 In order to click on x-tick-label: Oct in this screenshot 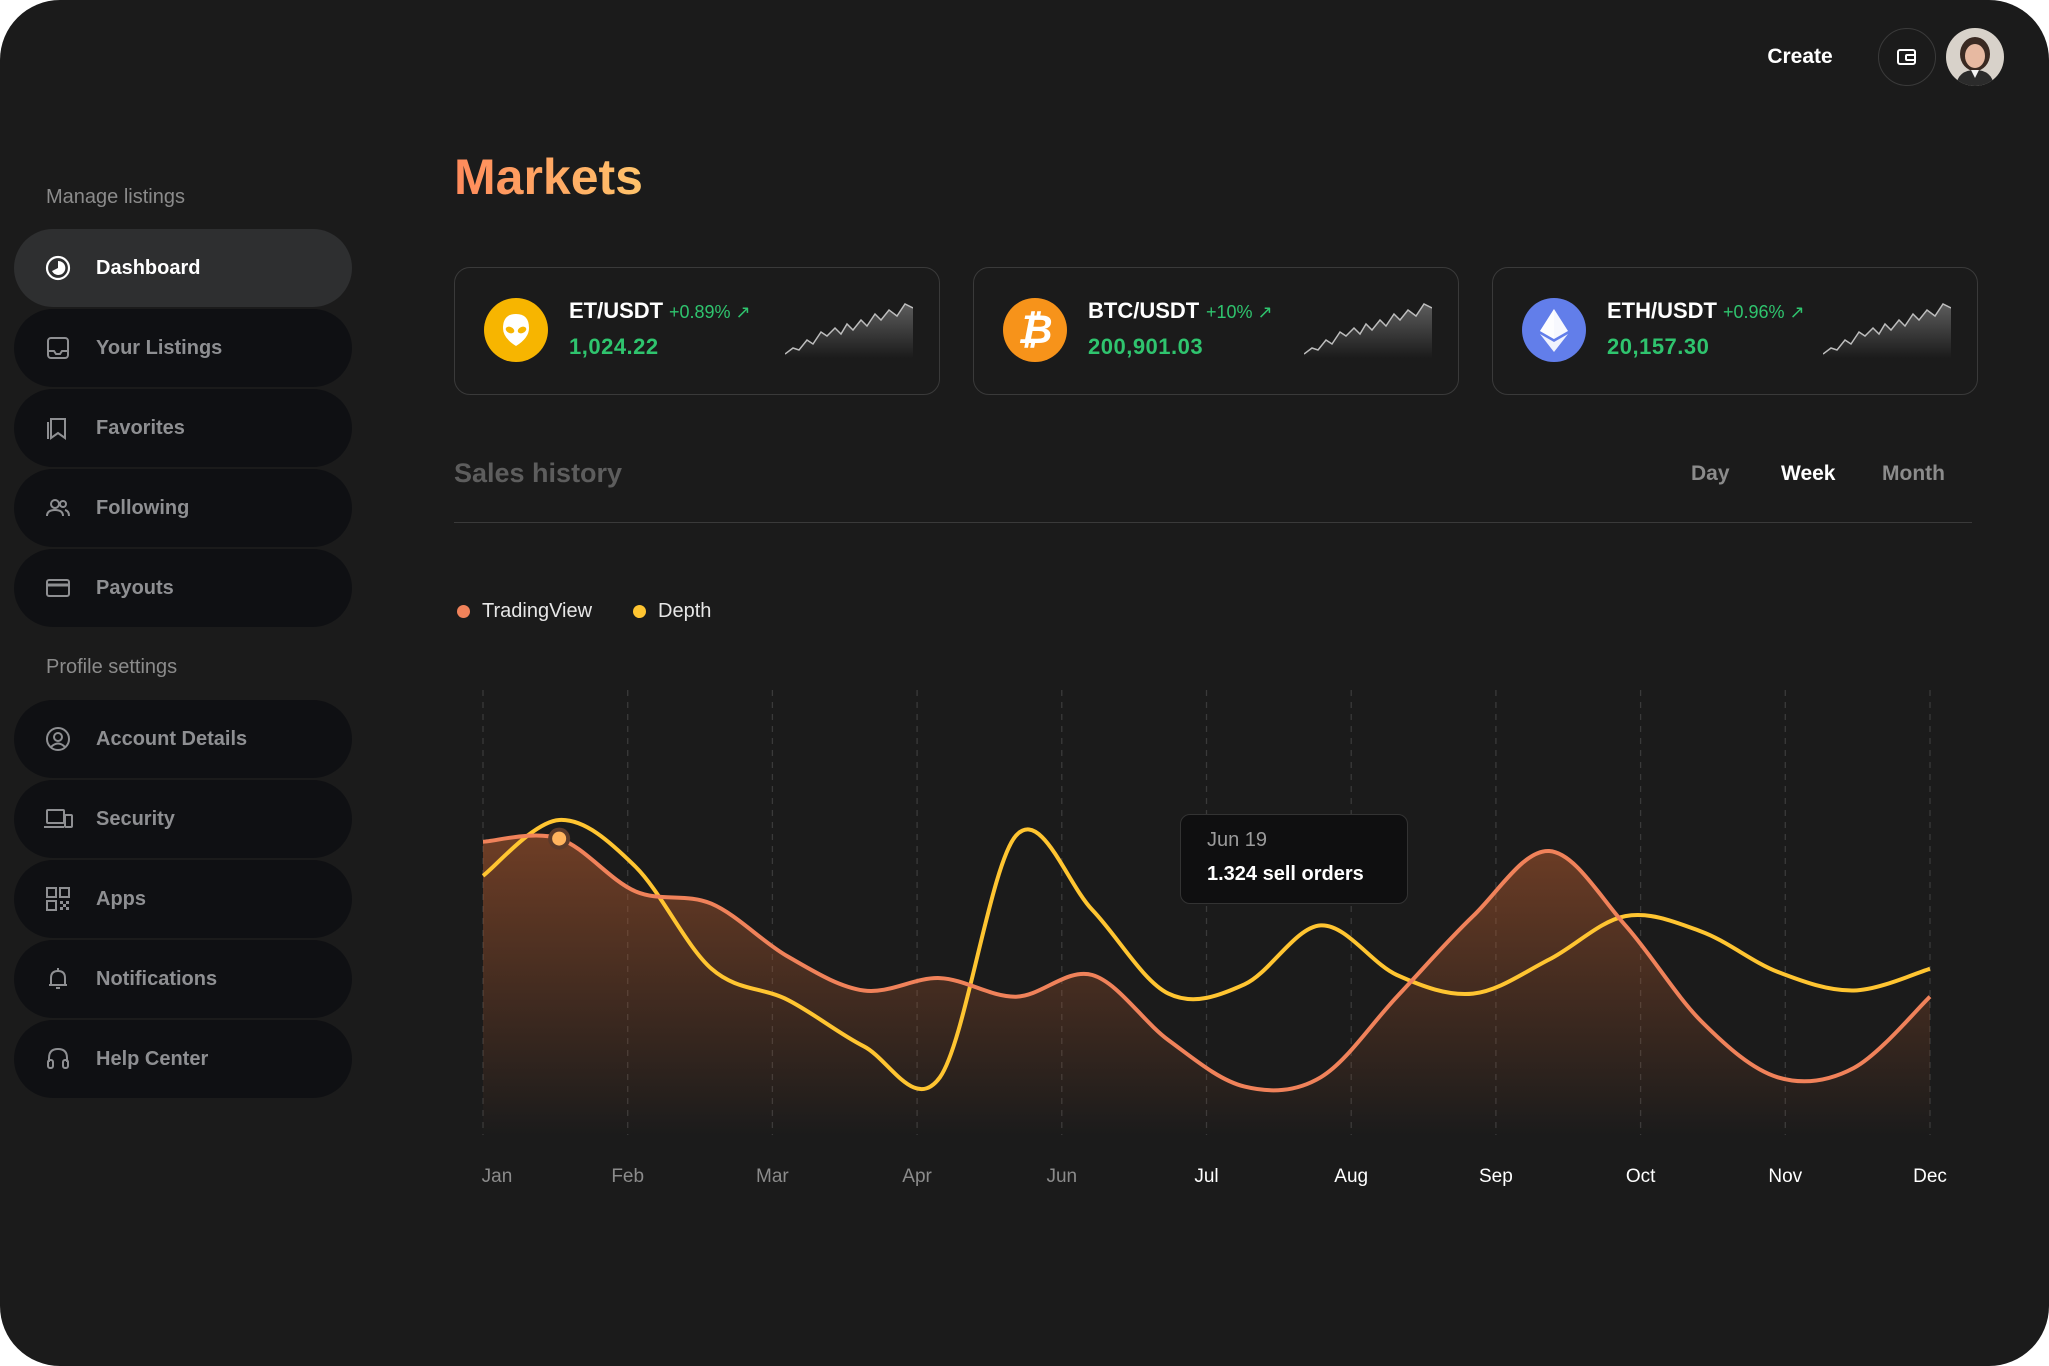, I will do `click(1641, 1176)`.